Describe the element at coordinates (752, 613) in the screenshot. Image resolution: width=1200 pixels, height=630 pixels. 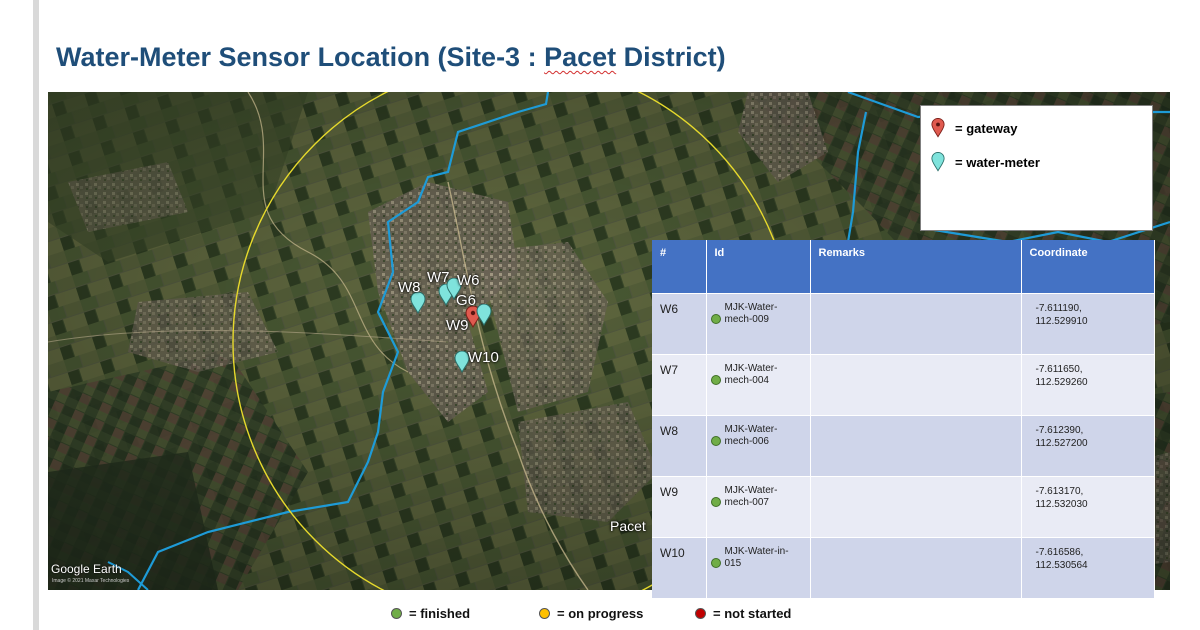
I see `status-legend-not-started-label: = not started` at that location.